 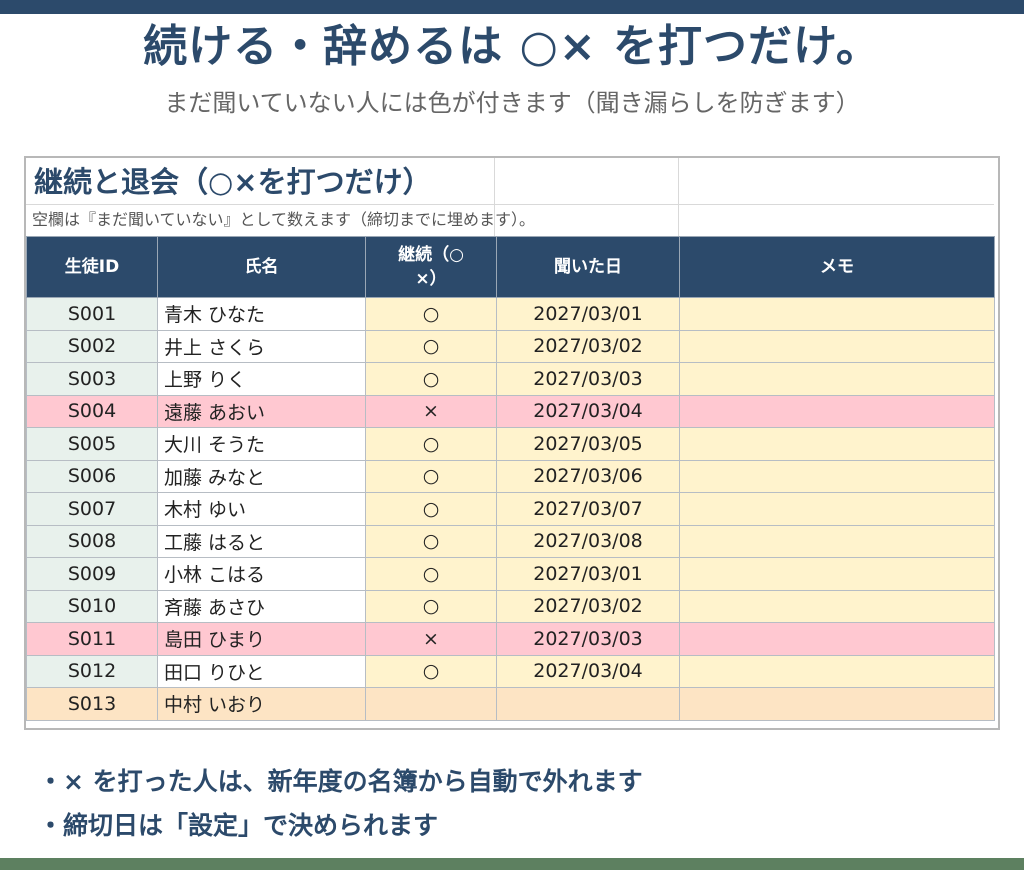 What do you see at coordinates (92, 267) in the screenshot?
I see `header-student-id: 生徒ID` at bounding box center [92, 267].